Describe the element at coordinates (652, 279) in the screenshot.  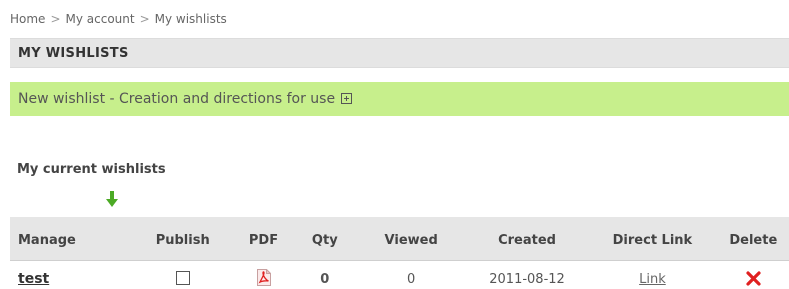
I see `direct-link: Link` at that location.